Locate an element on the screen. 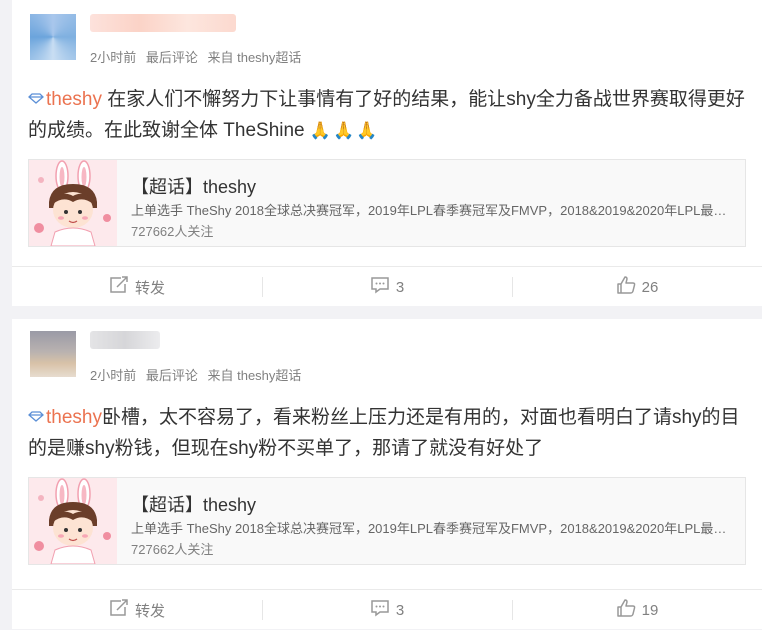  like-button: 26 is located at coordinates (637, 287).